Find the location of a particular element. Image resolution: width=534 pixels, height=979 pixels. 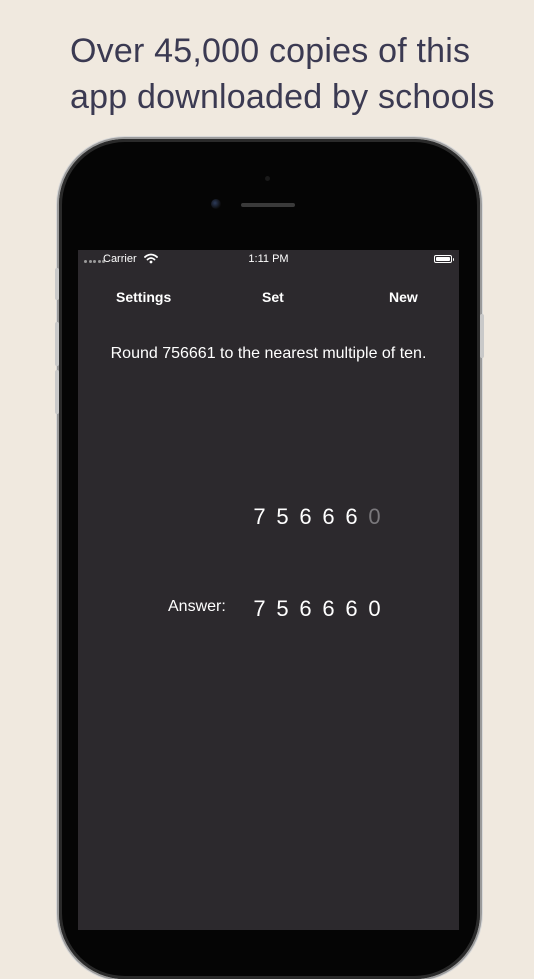

battery-icon is located at coordinates (444, 259).